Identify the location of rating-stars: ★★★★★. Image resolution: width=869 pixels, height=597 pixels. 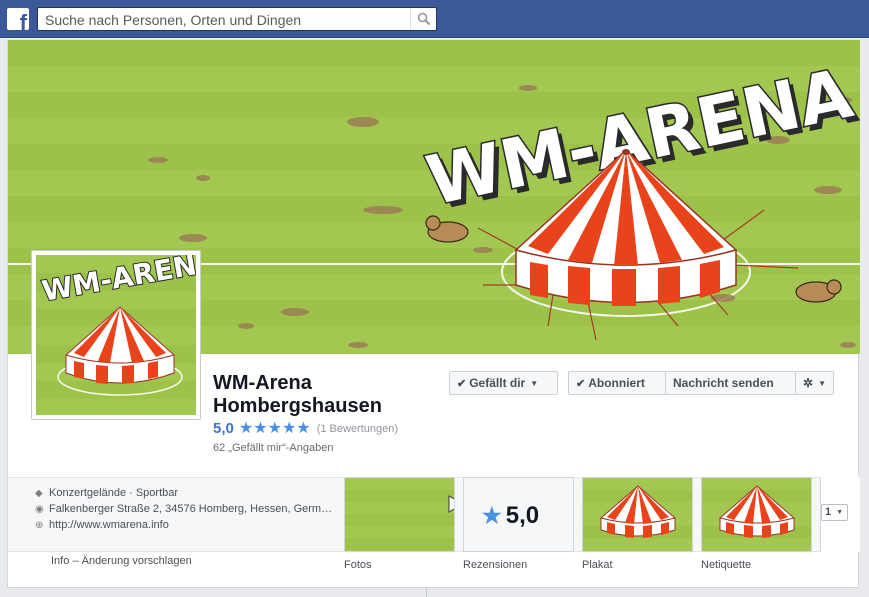
(274, 428).